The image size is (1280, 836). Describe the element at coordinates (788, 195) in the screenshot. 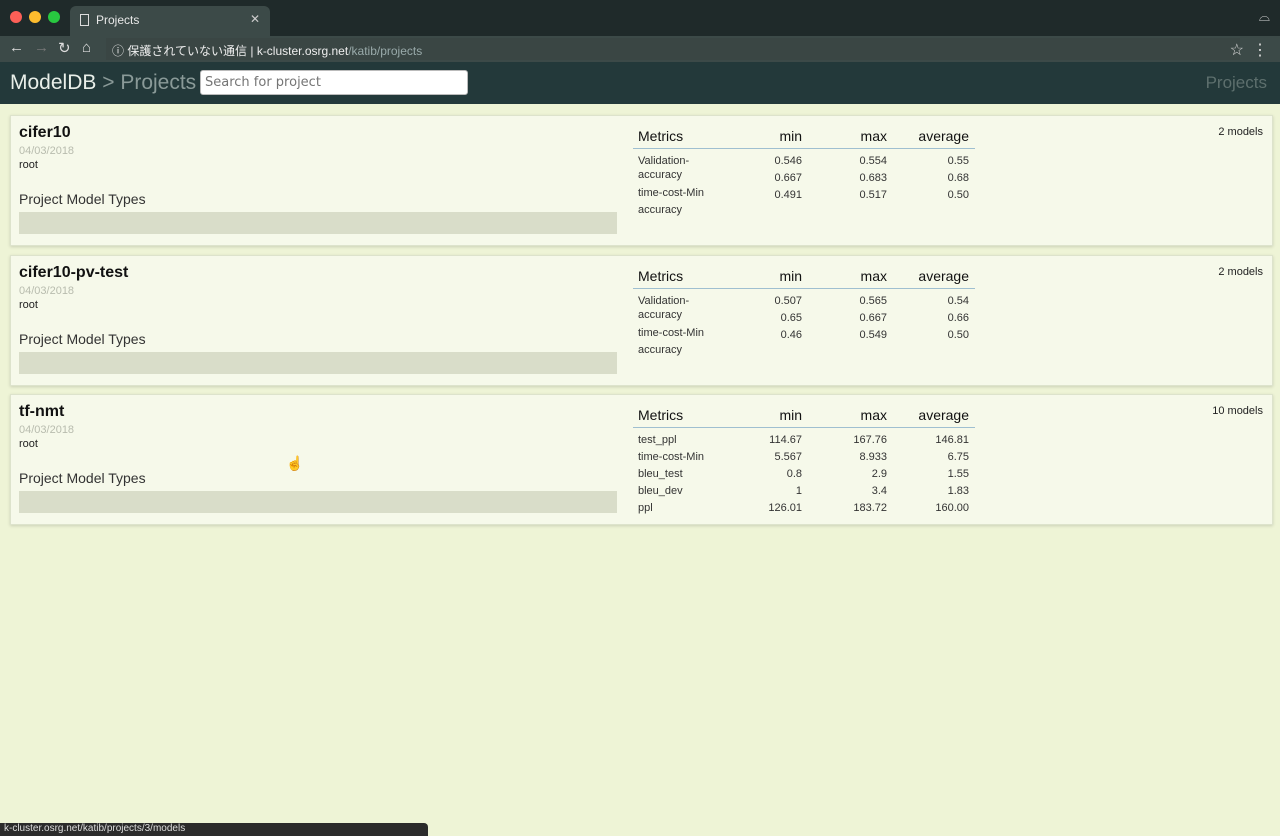

I see `metric-value: 0.491` at that location.